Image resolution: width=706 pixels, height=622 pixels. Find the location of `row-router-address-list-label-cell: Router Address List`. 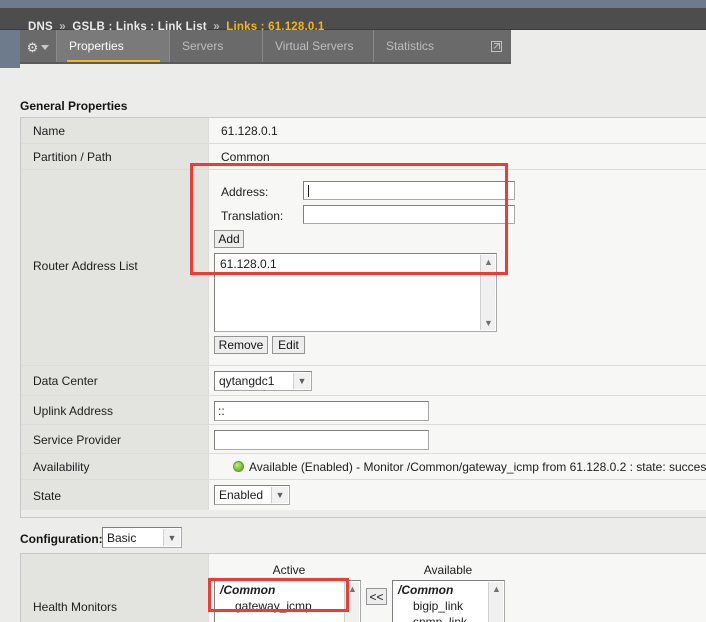

row-router-address-list-label-cell: Router Address List is located at coordinates (115, 267).